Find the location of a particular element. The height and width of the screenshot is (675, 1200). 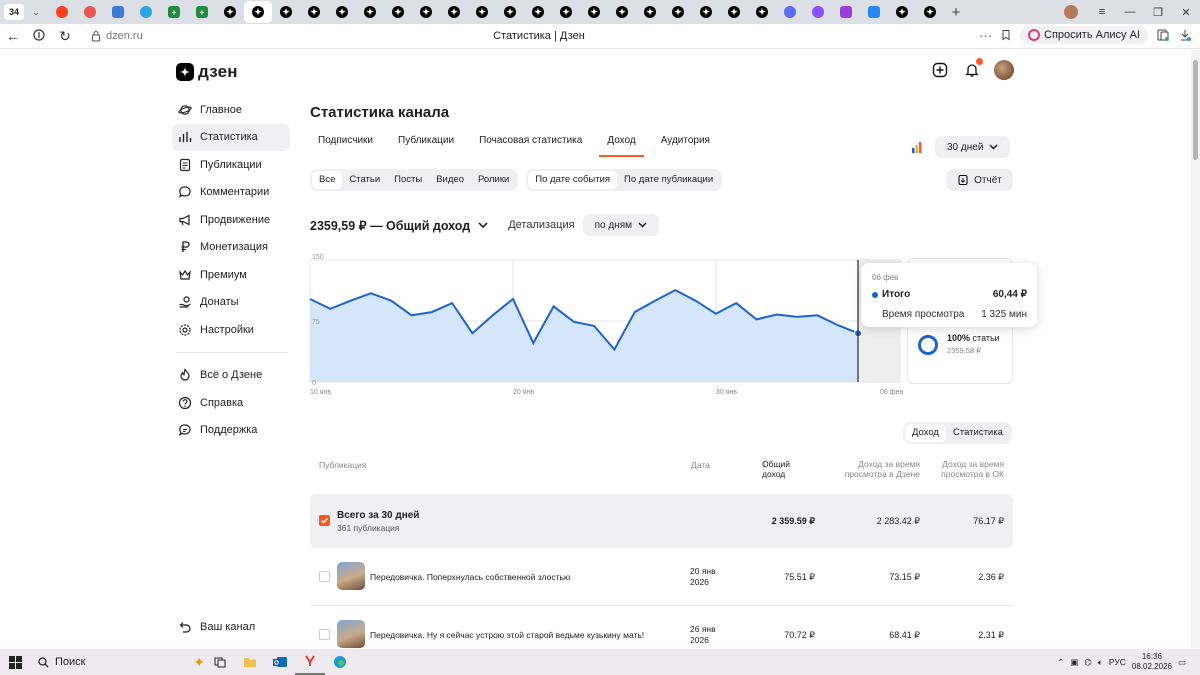

col-dzen-time: Доход за время просмотра в Дзене is located at coordinates (877, 469).